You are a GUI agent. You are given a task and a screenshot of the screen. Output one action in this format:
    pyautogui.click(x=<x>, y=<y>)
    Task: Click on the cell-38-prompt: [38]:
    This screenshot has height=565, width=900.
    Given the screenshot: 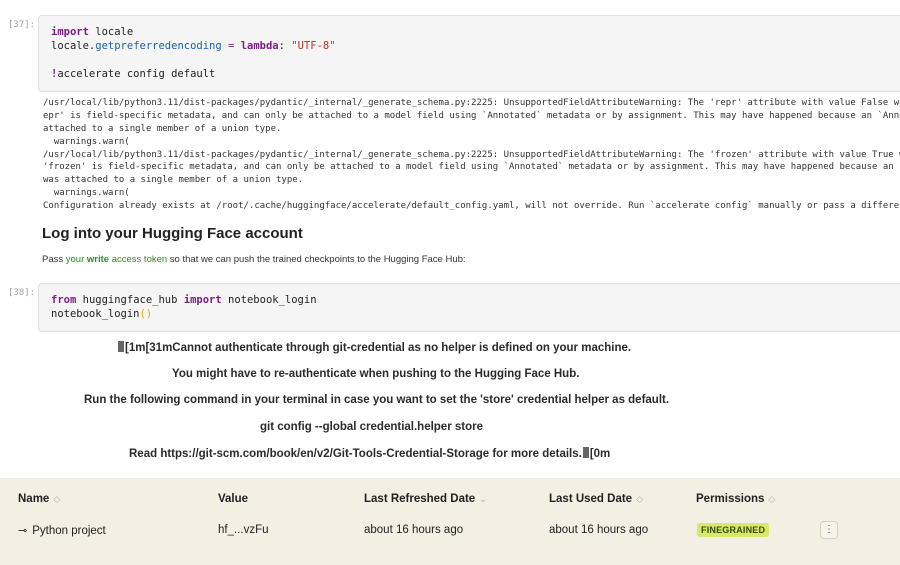 What is the action you would take?
    pyautogui.click(x=22, y=293)
    